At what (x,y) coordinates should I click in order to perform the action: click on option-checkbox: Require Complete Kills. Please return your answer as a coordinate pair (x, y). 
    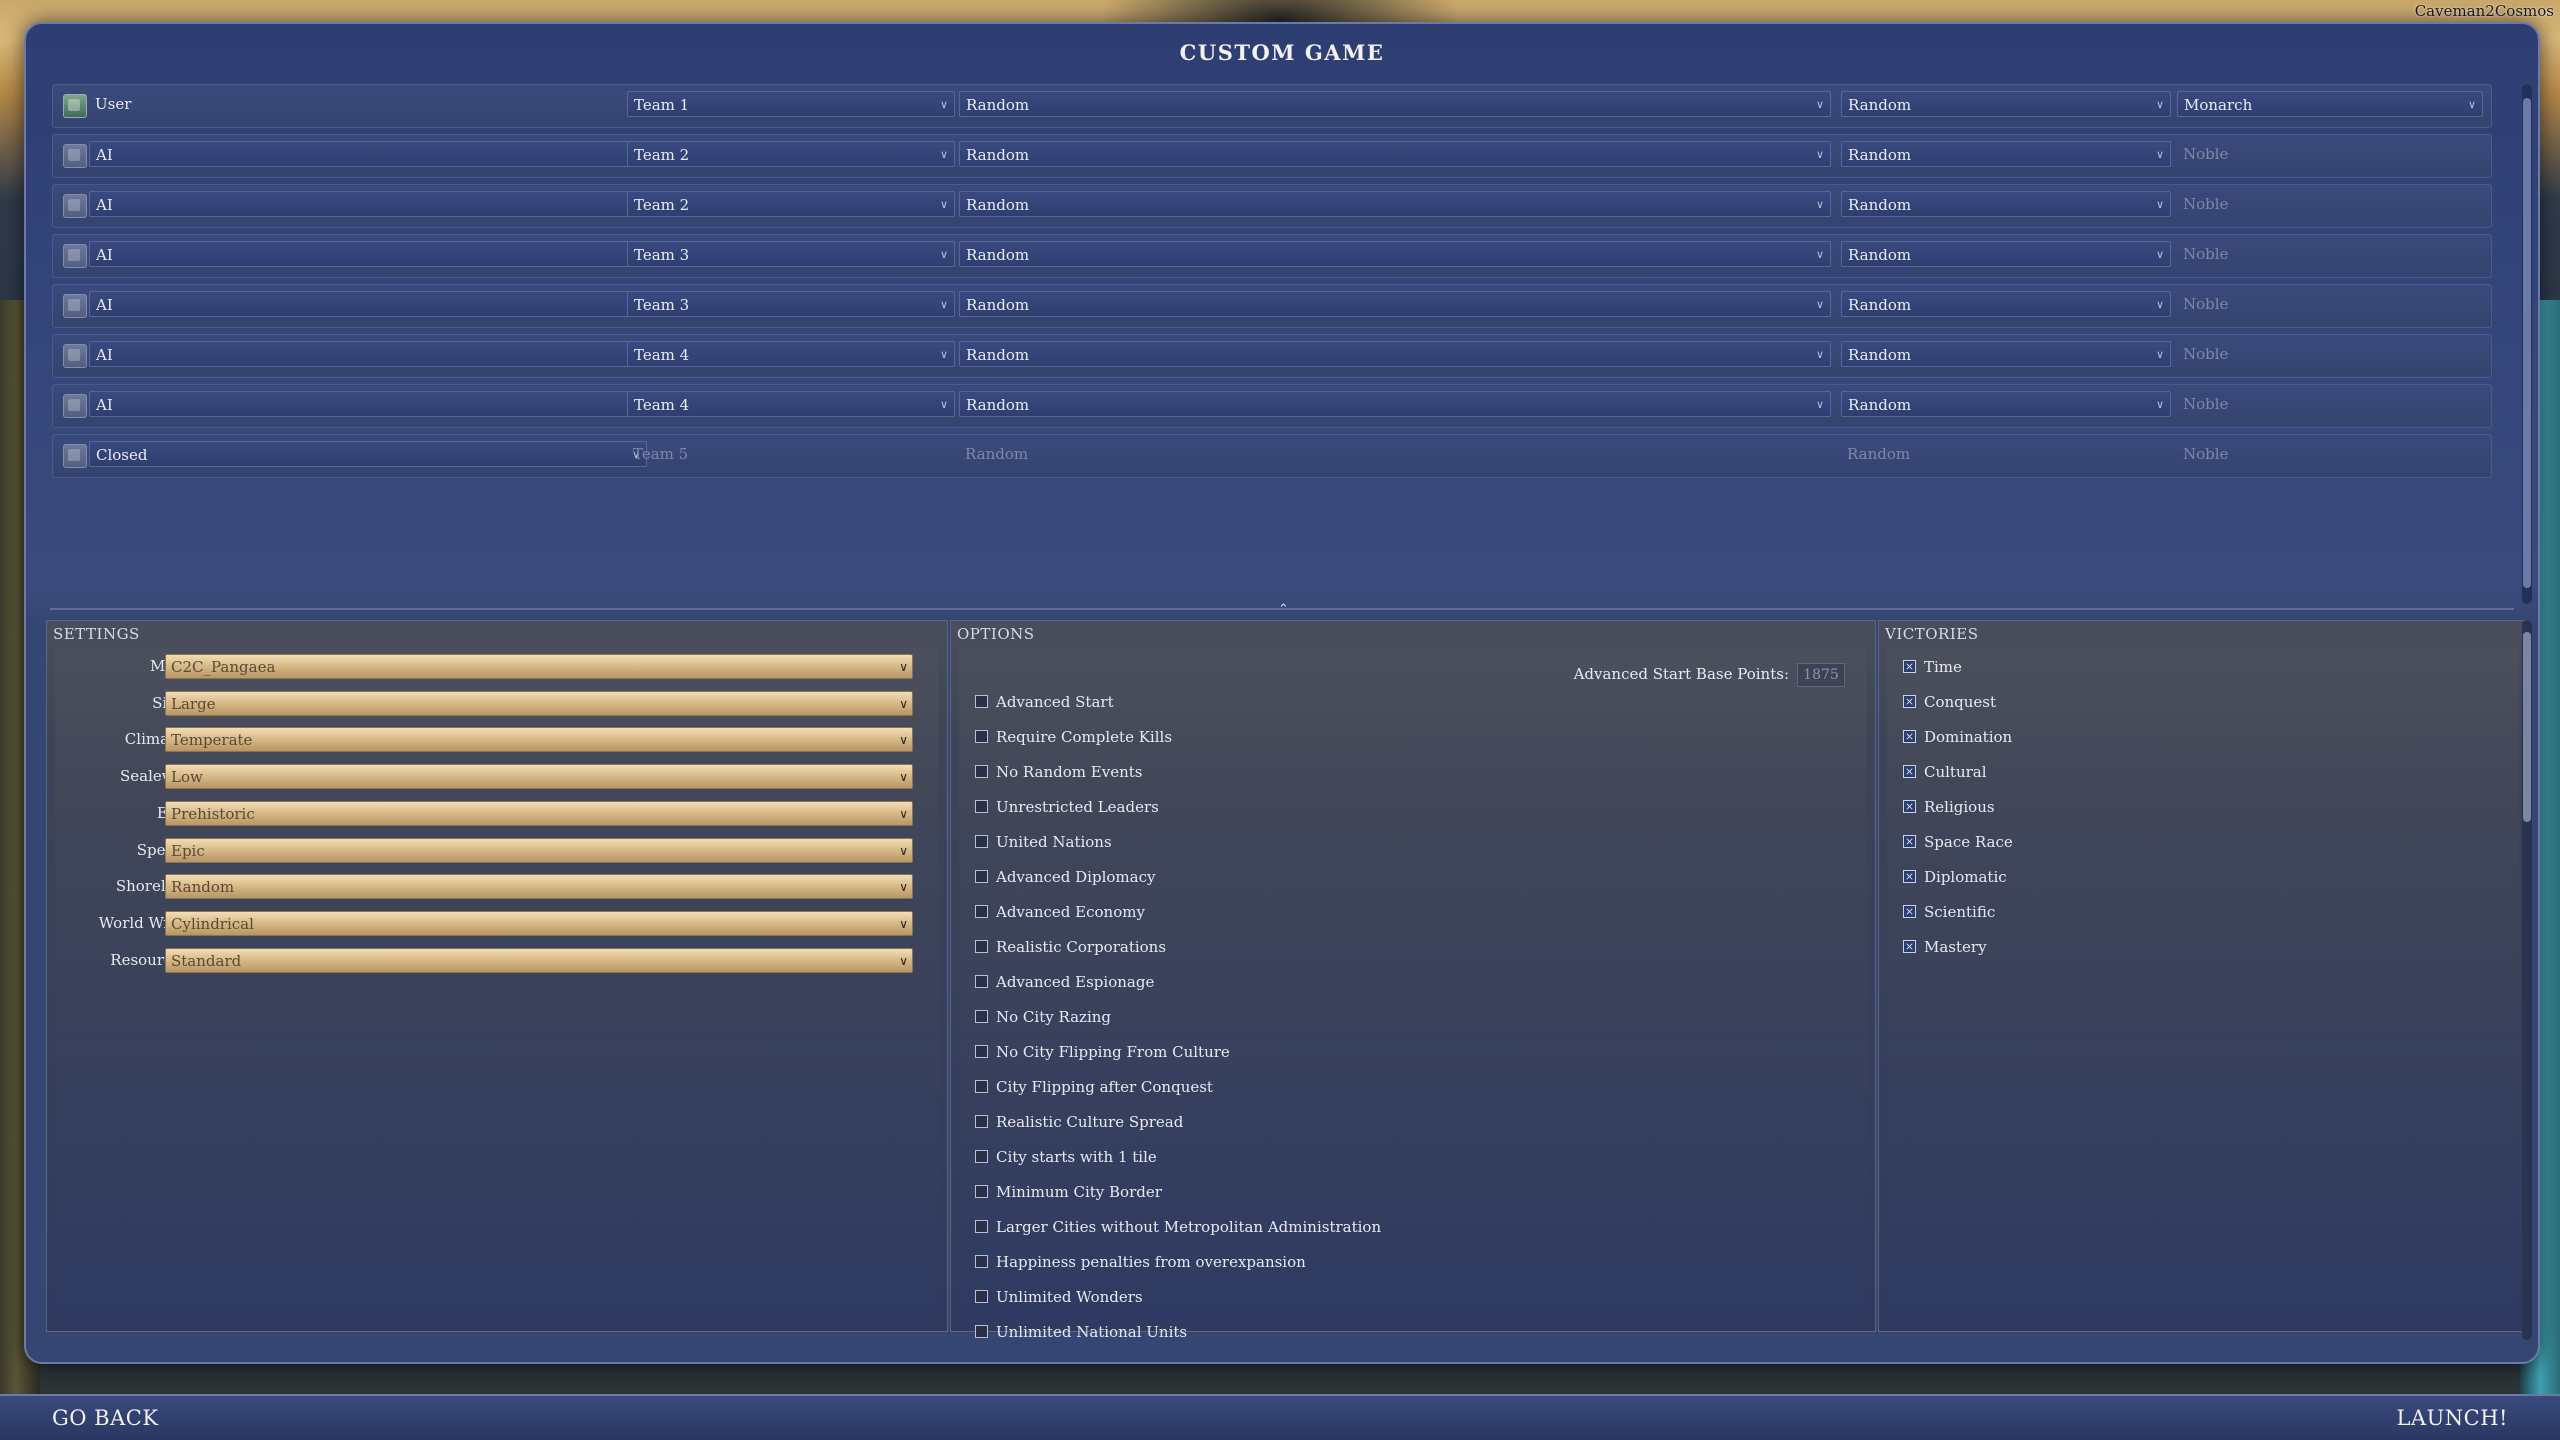
    Looking at the image, I should click on (1073, 740).